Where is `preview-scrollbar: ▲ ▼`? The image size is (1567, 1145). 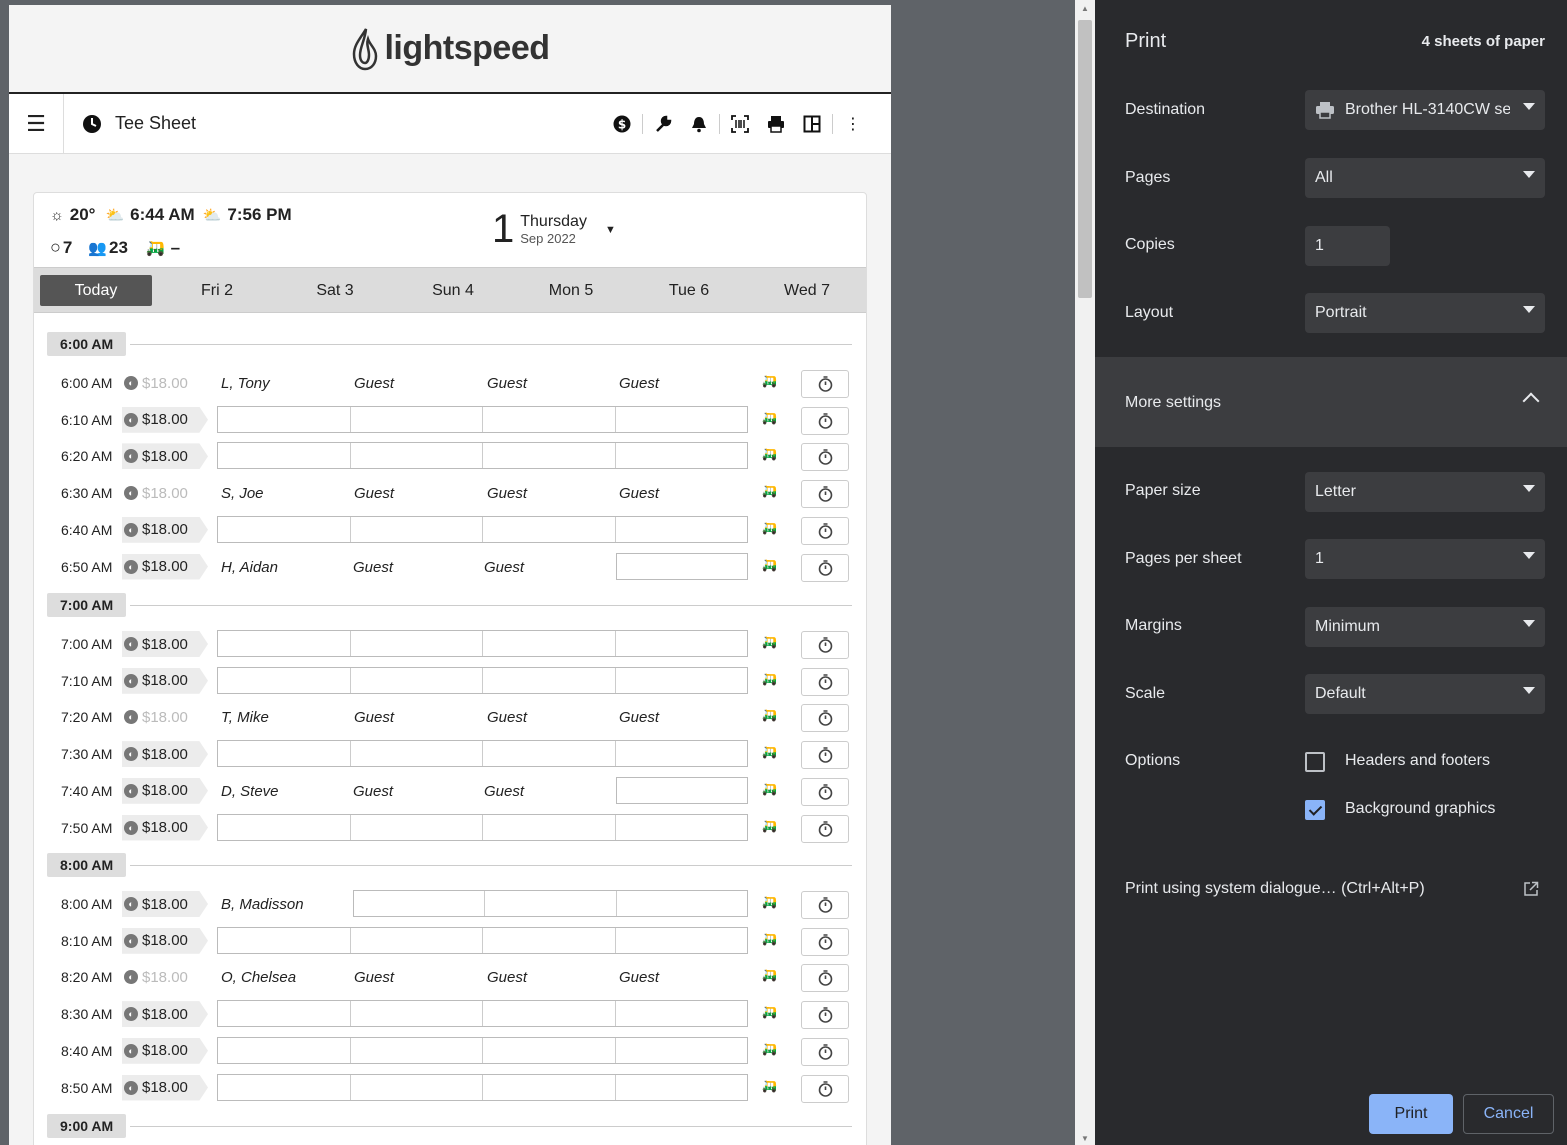 preview-scrollbar: ▲ ▼ is located at coordinates (1085, 572).